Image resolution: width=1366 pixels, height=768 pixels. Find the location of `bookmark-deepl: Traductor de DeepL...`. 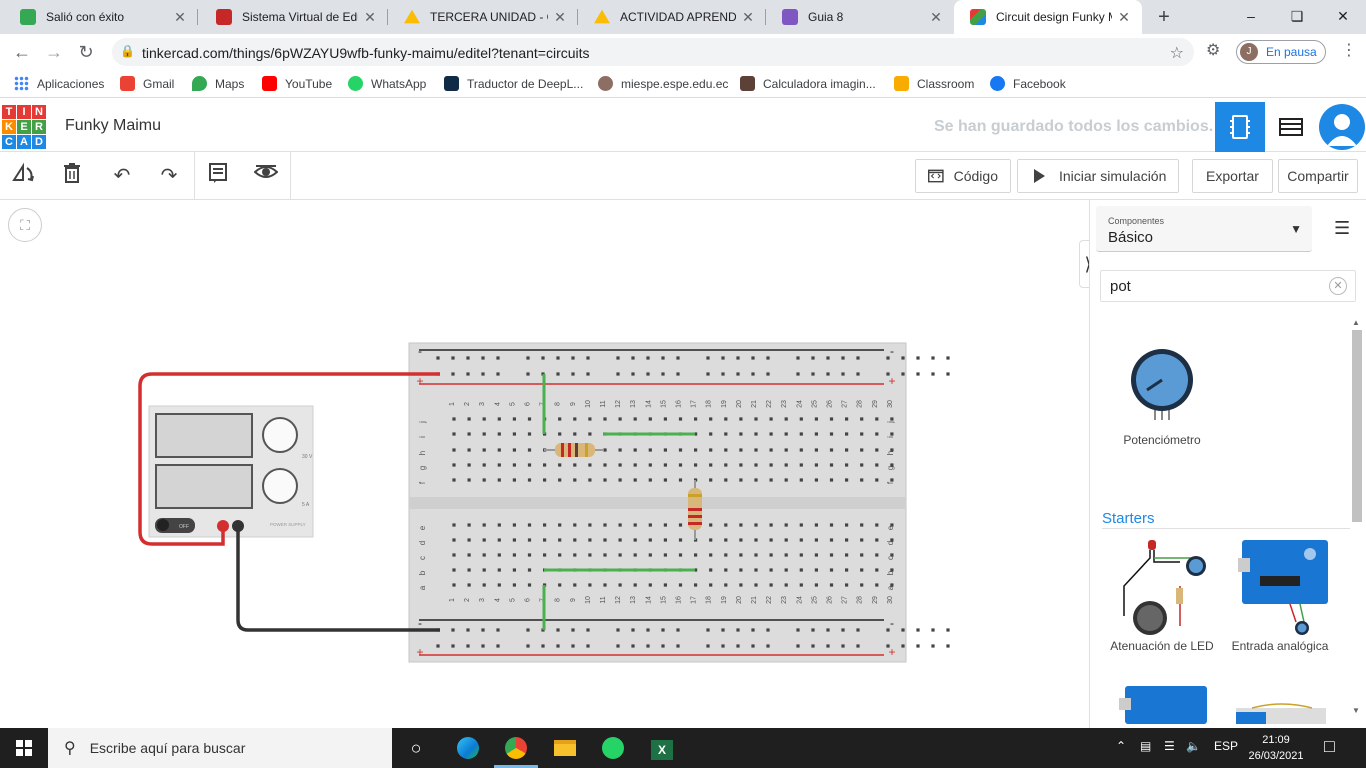

bookmark-deepl: Traductor de DeepL... is located at coordinates (513, 83).